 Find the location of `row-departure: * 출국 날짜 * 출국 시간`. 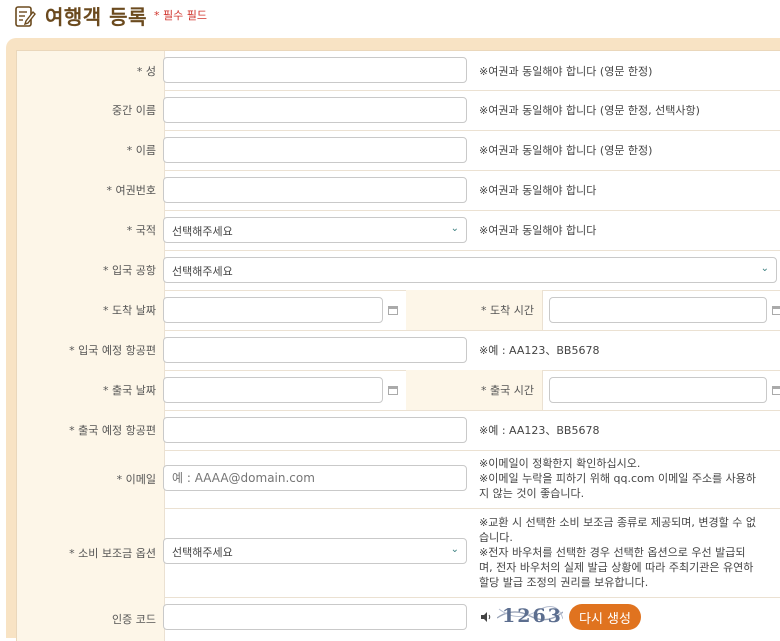

row-departure: * 출국 날짜 * 출국 시간 is located at coordinates (398, 390).